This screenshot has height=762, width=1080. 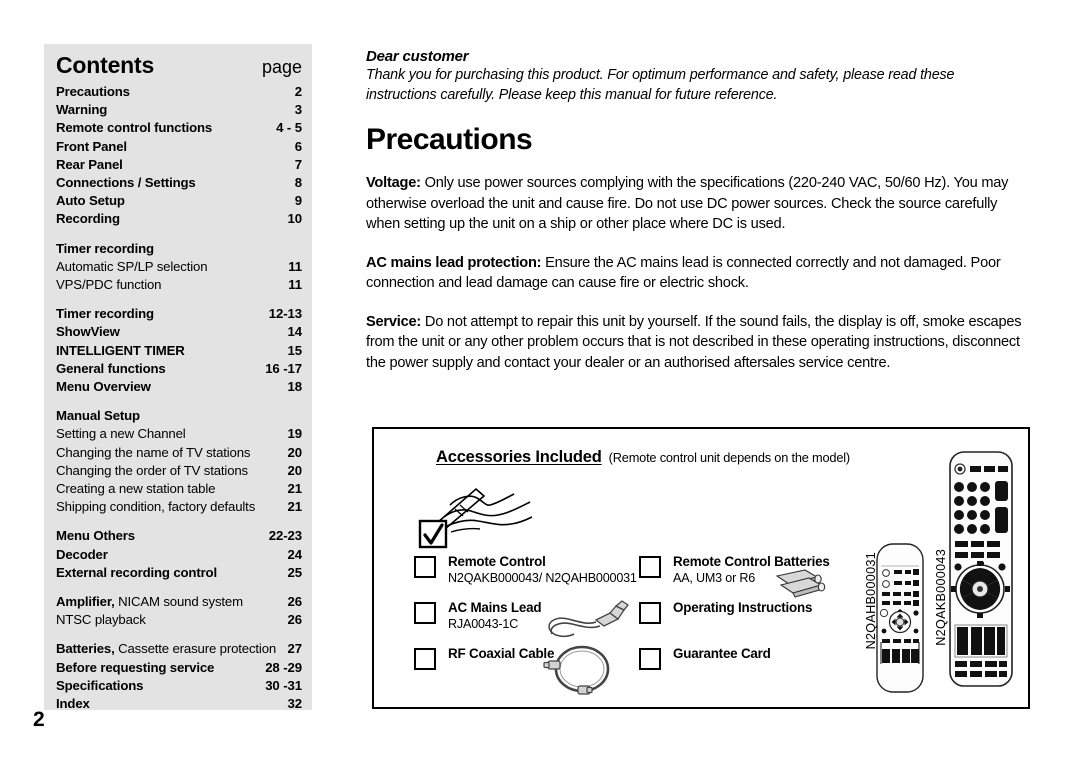 I want to click on toc-entry-page: 10, so click(x=295, y=219).